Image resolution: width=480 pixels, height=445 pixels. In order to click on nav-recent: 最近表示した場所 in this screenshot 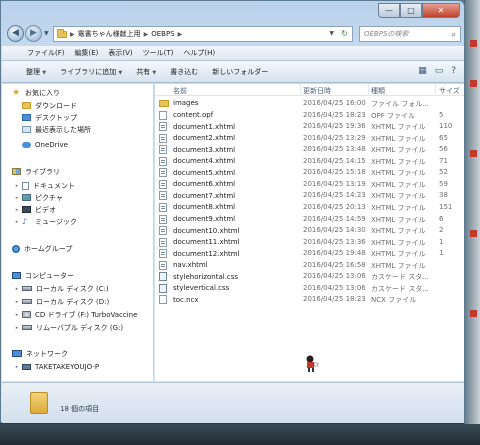, I will do `click(56, 129)`.